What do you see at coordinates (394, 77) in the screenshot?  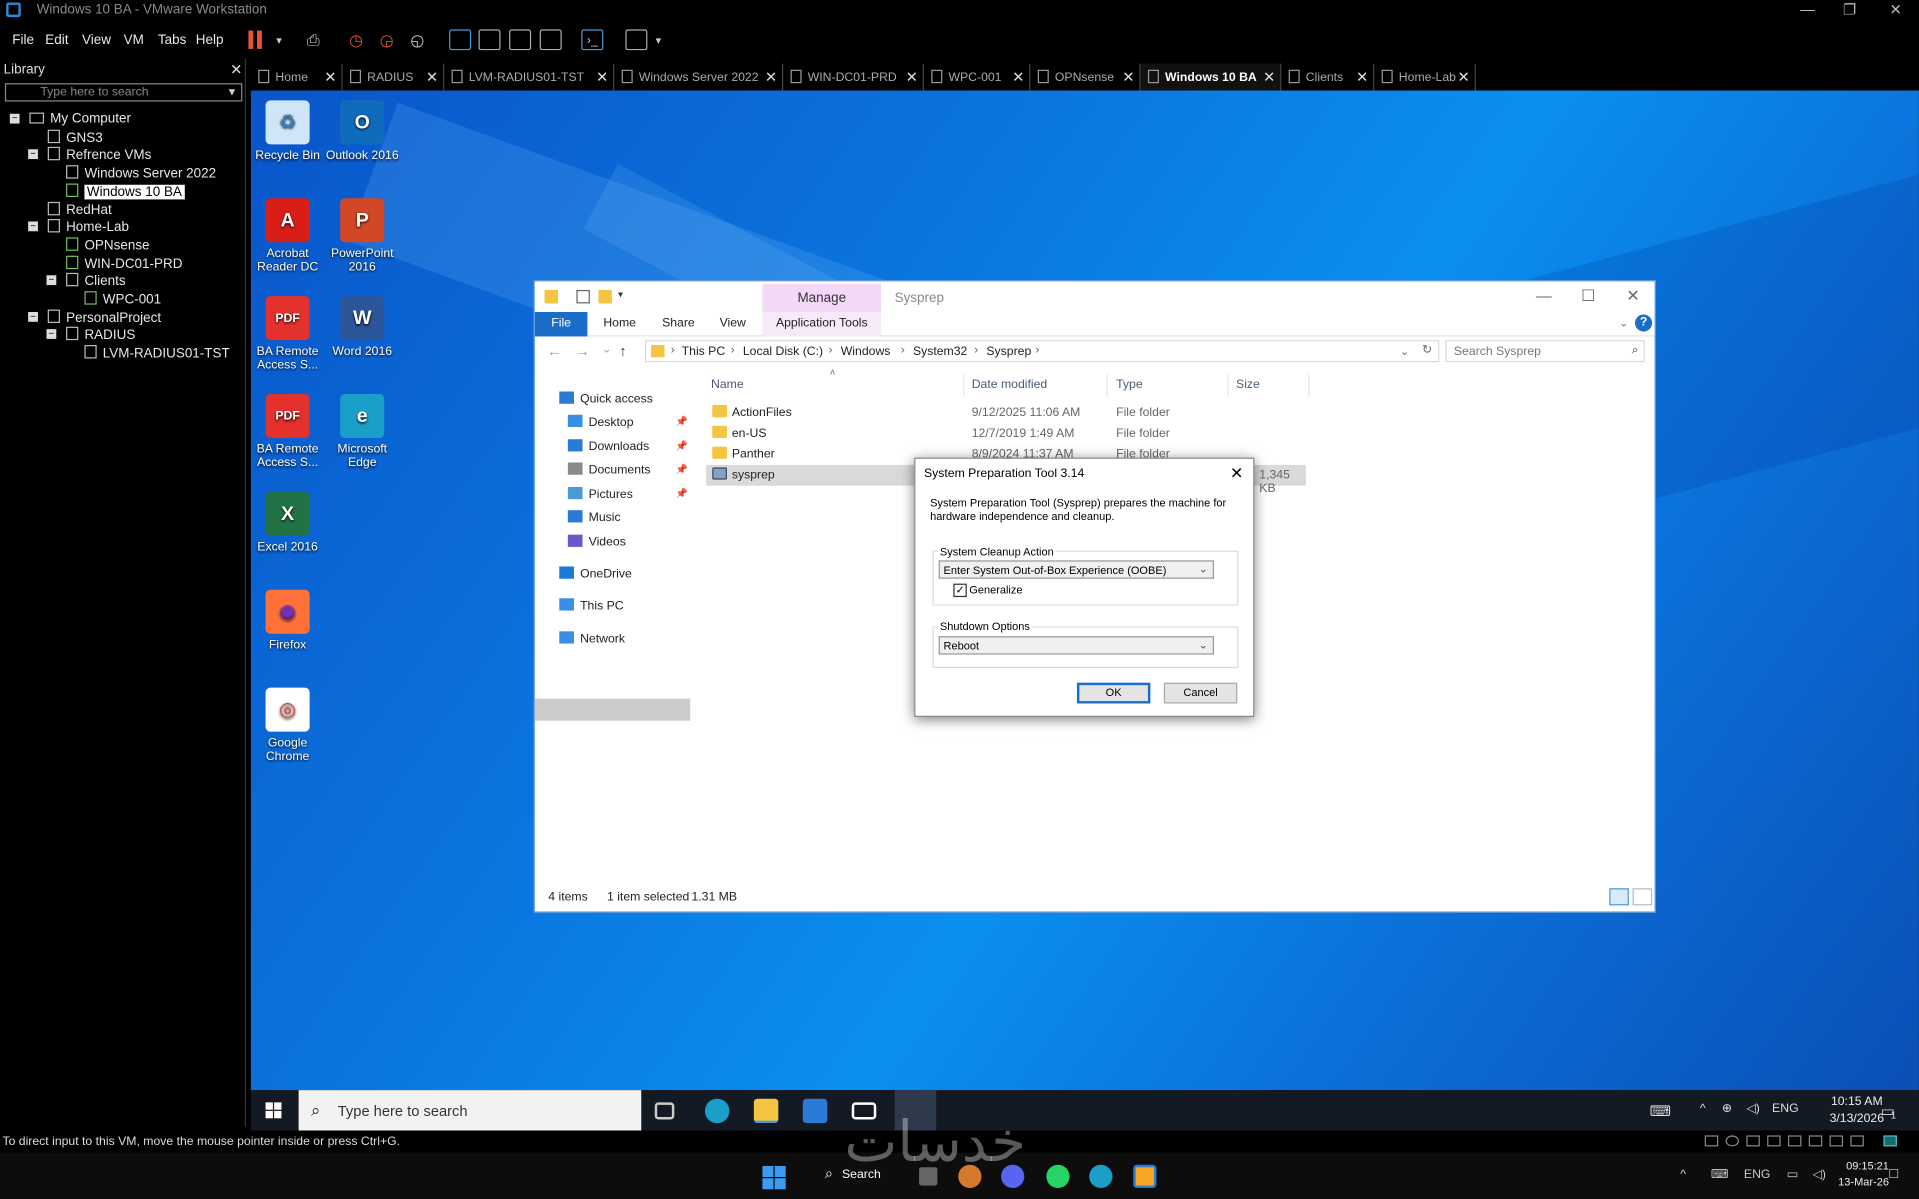 I see `vm-tab: RADIUS ✕` at bounding box center [394, 77].